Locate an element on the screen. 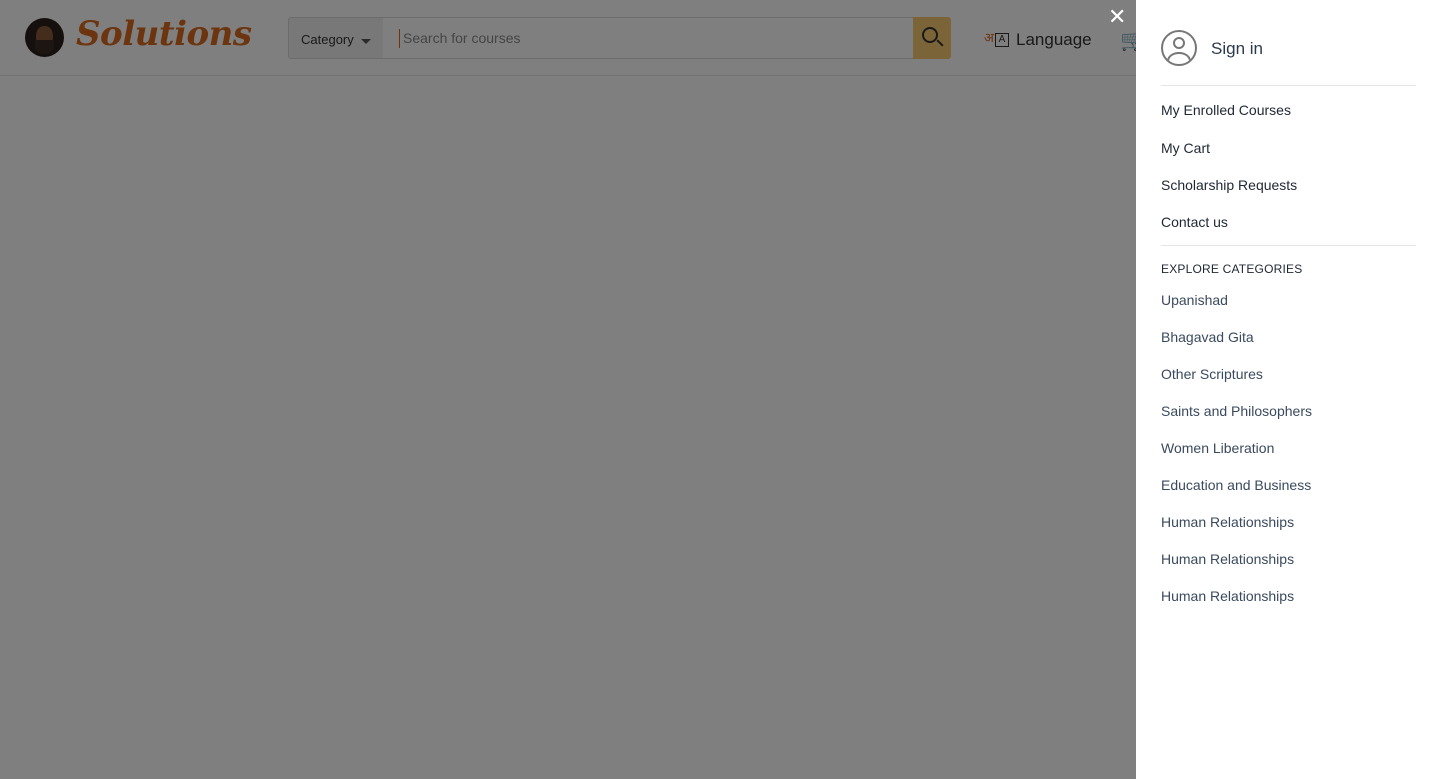 This screenshot has width=1440, height=779. category-item-upanishad: Upanishad is located at coordinates (1194, 300).